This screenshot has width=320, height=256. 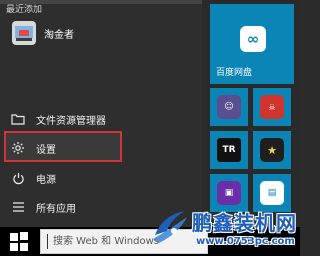 I want to click on cloud-icon: ∞, so click(x=253, y=39).